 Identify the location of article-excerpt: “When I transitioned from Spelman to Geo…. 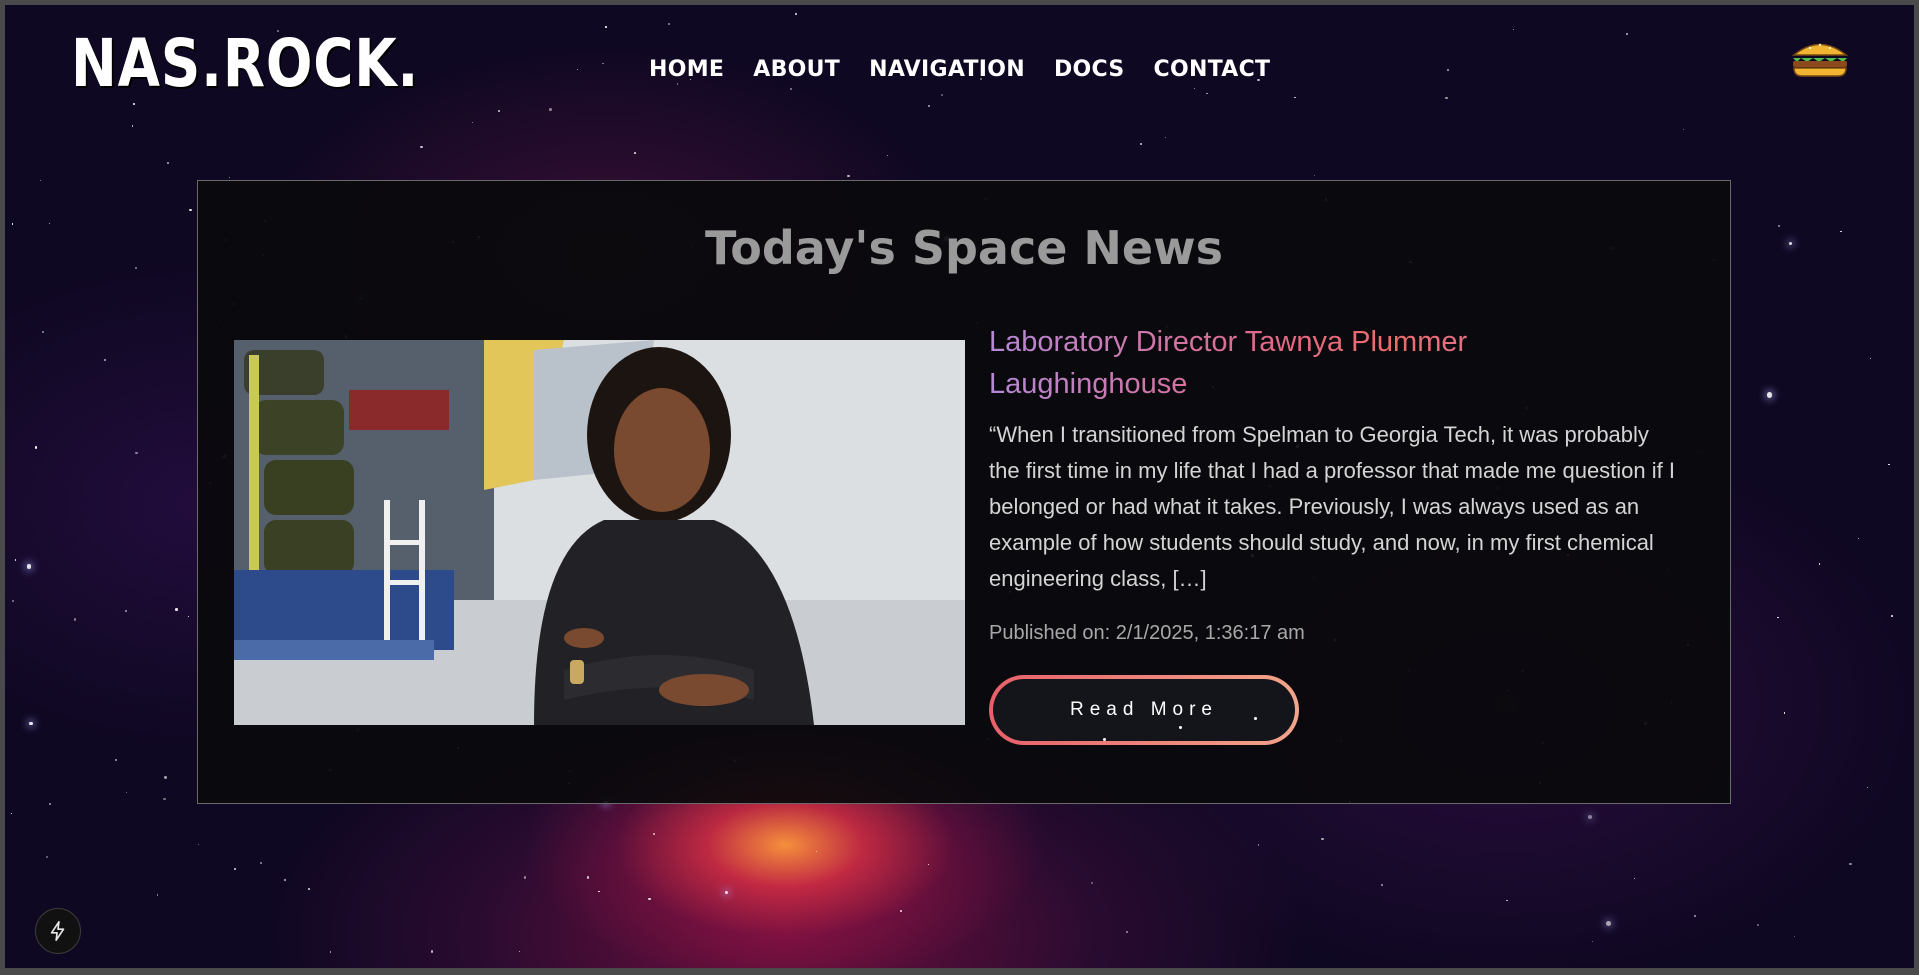
(1332, 506).